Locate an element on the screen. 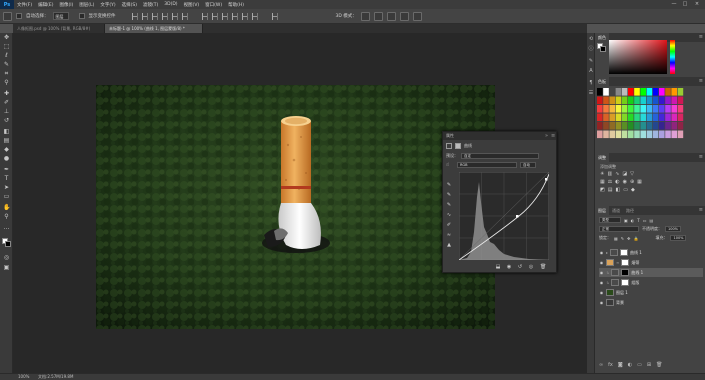 This screenshot has height=380, width=705. distribute-left-icon is located at coordinates (234, 16).